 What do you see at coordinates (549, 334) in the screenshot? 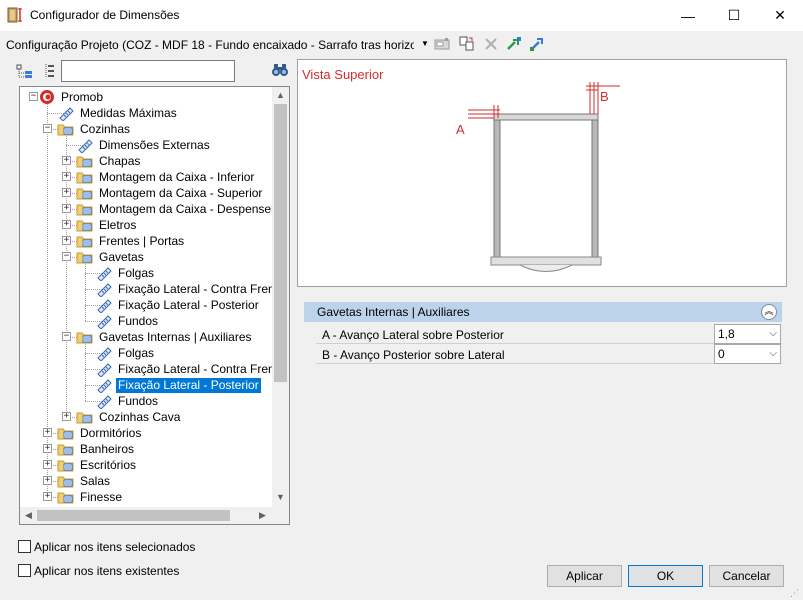
I see `property-row: A - Avanço Lateral sobre Posterior 1,8 ⌵` at bounding box center [549, 334].